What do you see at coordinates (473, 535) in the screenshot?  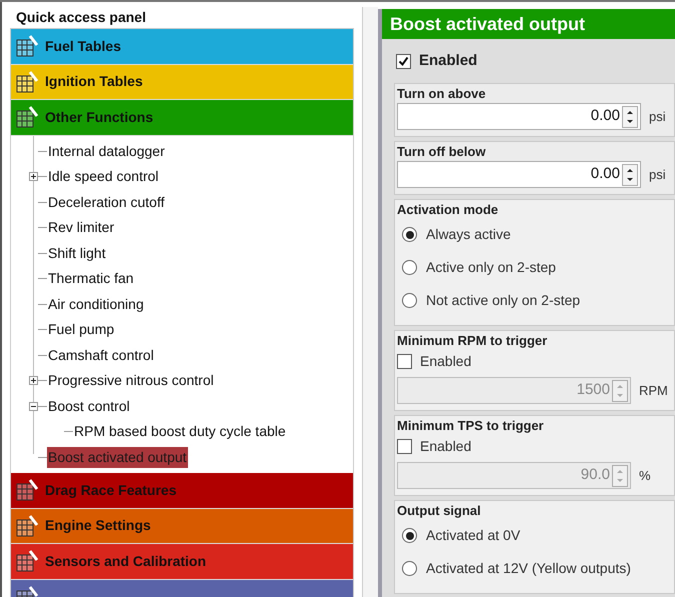 I see `radio-label: Activated at 0V` at bounding box center [473, 535].